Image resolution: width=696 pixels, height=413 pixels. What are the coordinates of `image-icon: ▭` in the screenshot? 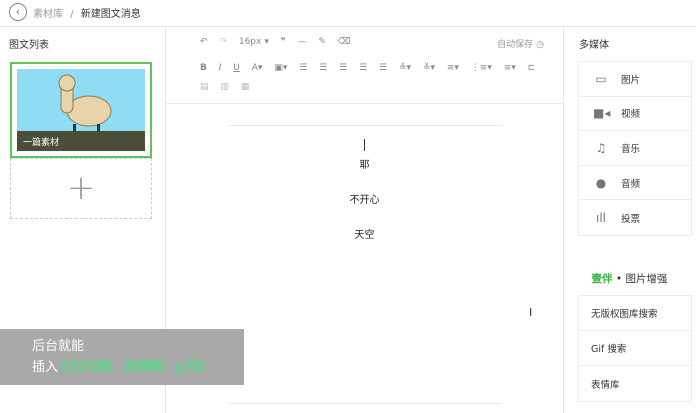 It's located at (601, 78).